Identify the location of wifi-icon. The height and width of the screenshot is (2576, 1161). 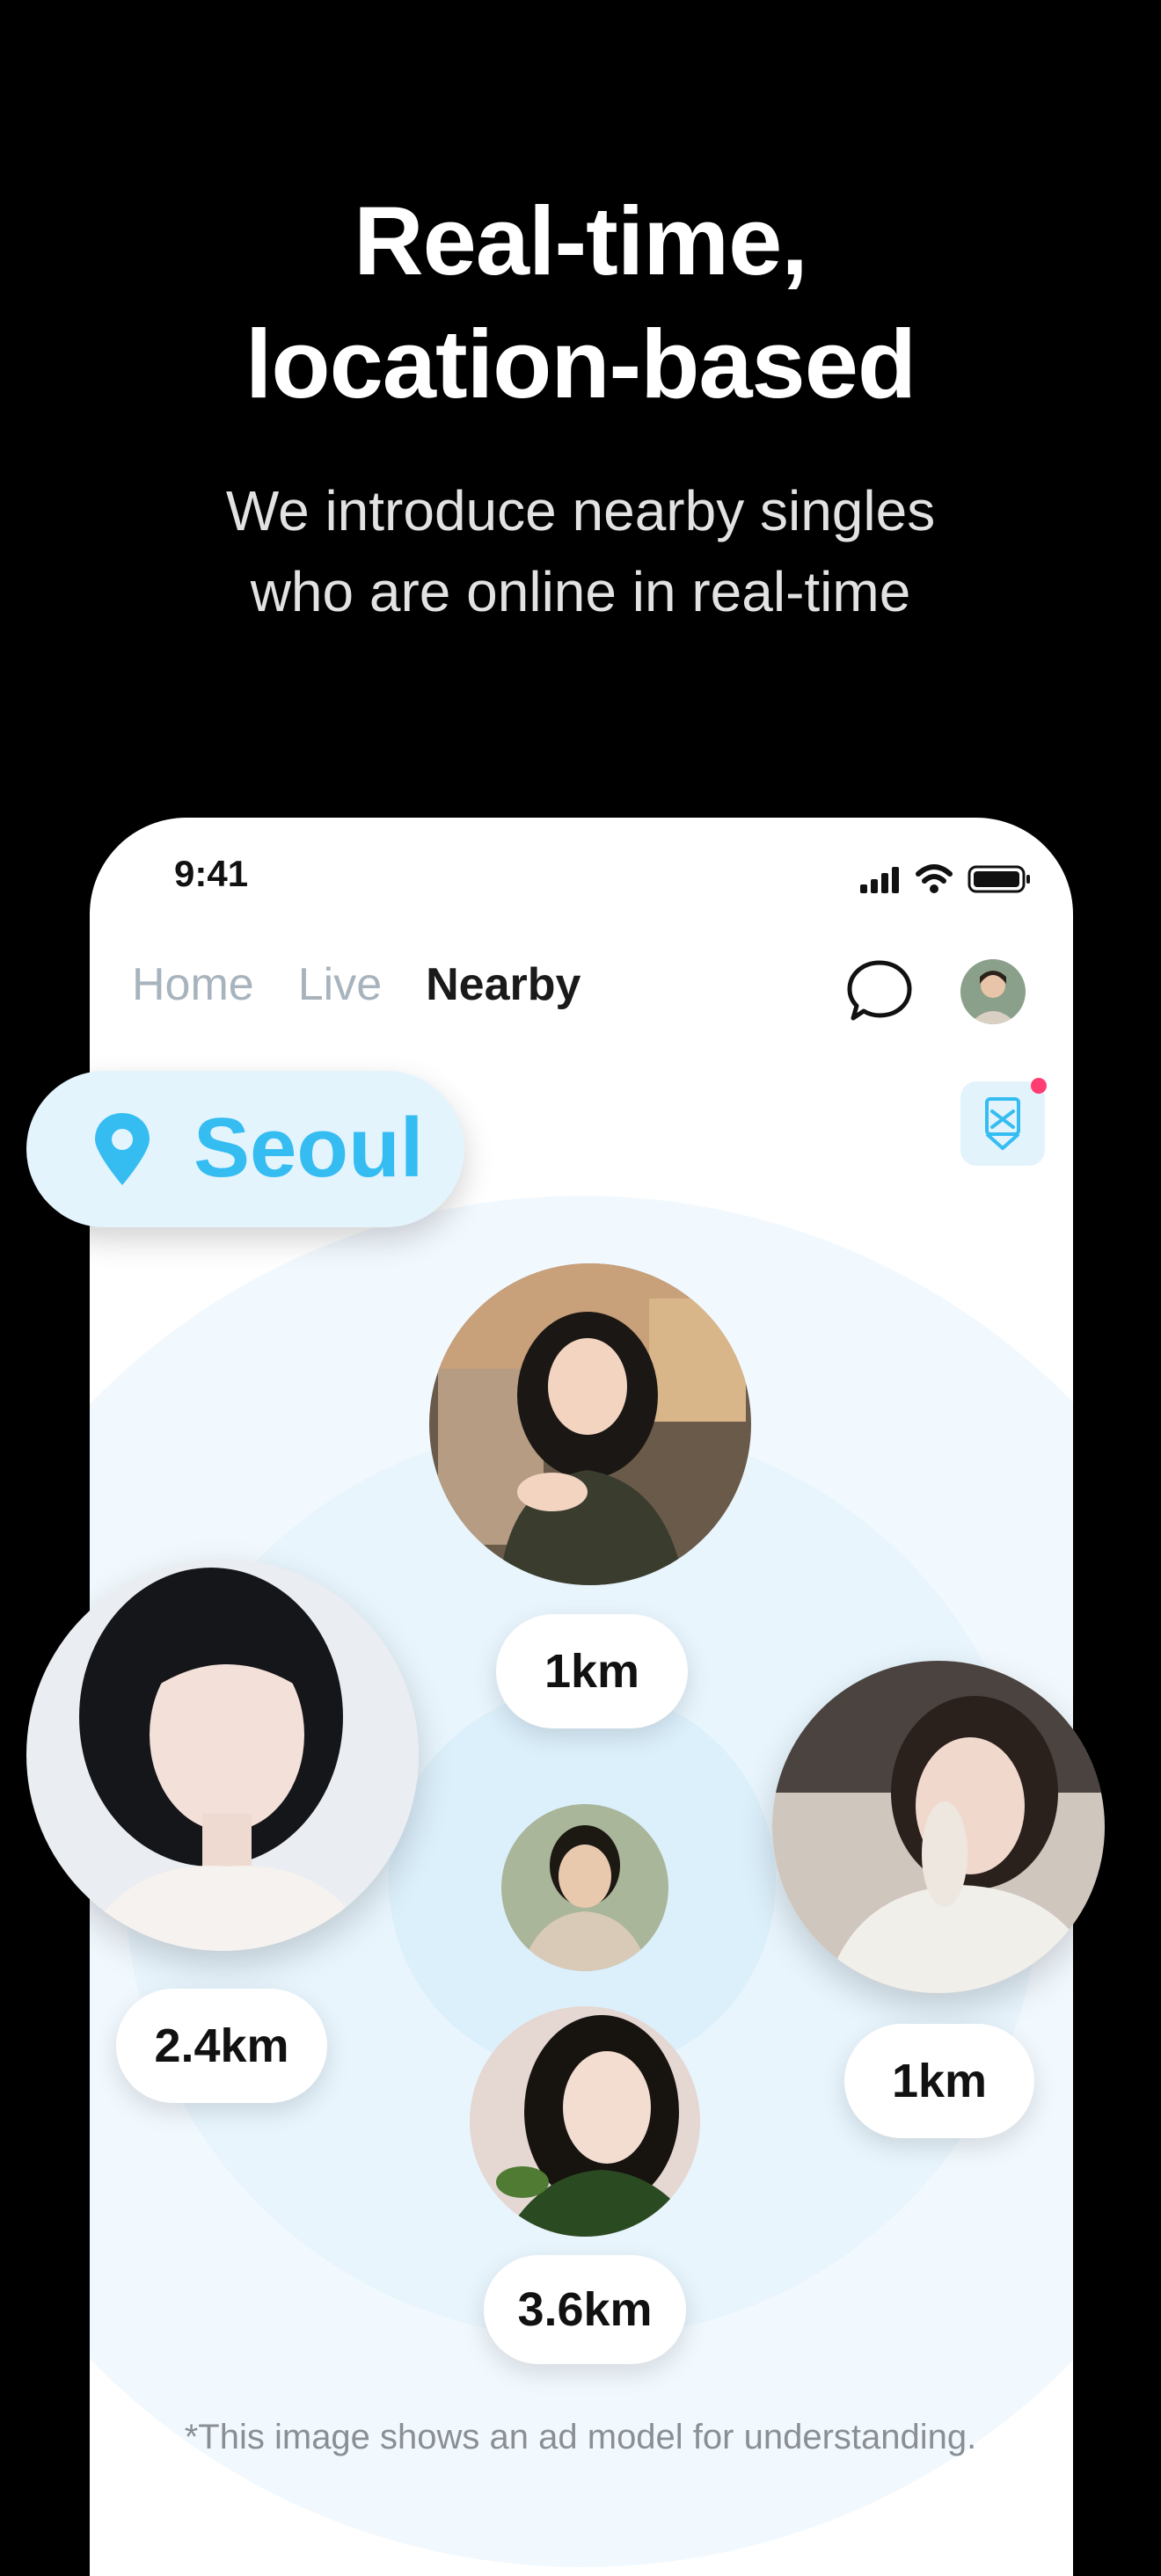
(934, 878).